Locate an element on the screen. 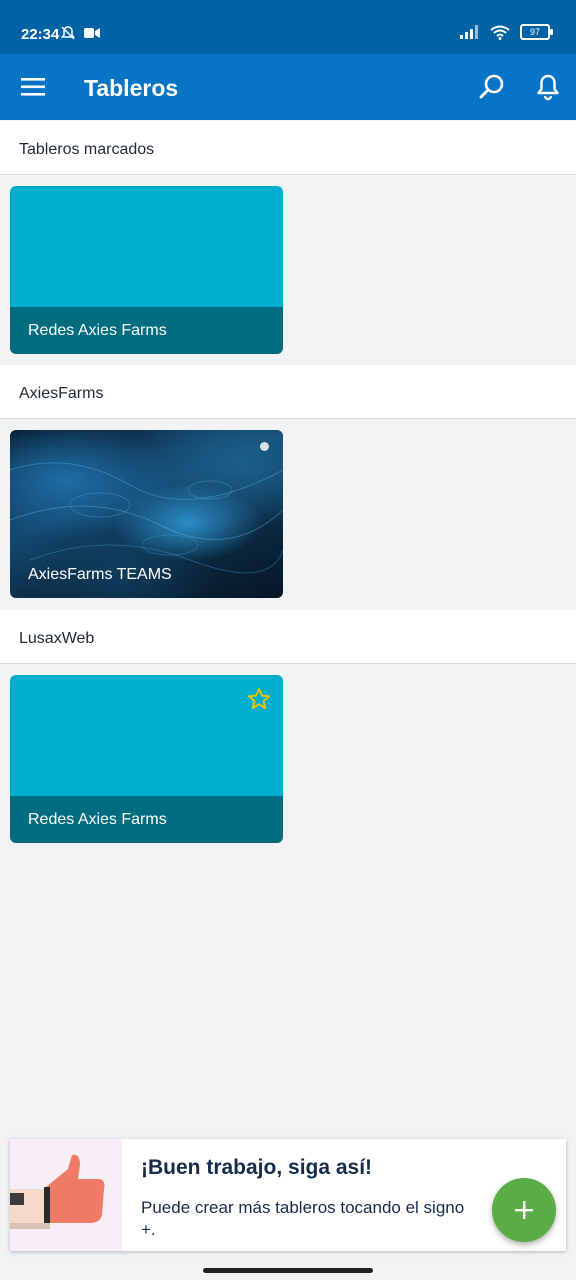  muted-bell-icon is located at coordinates (68, 33).